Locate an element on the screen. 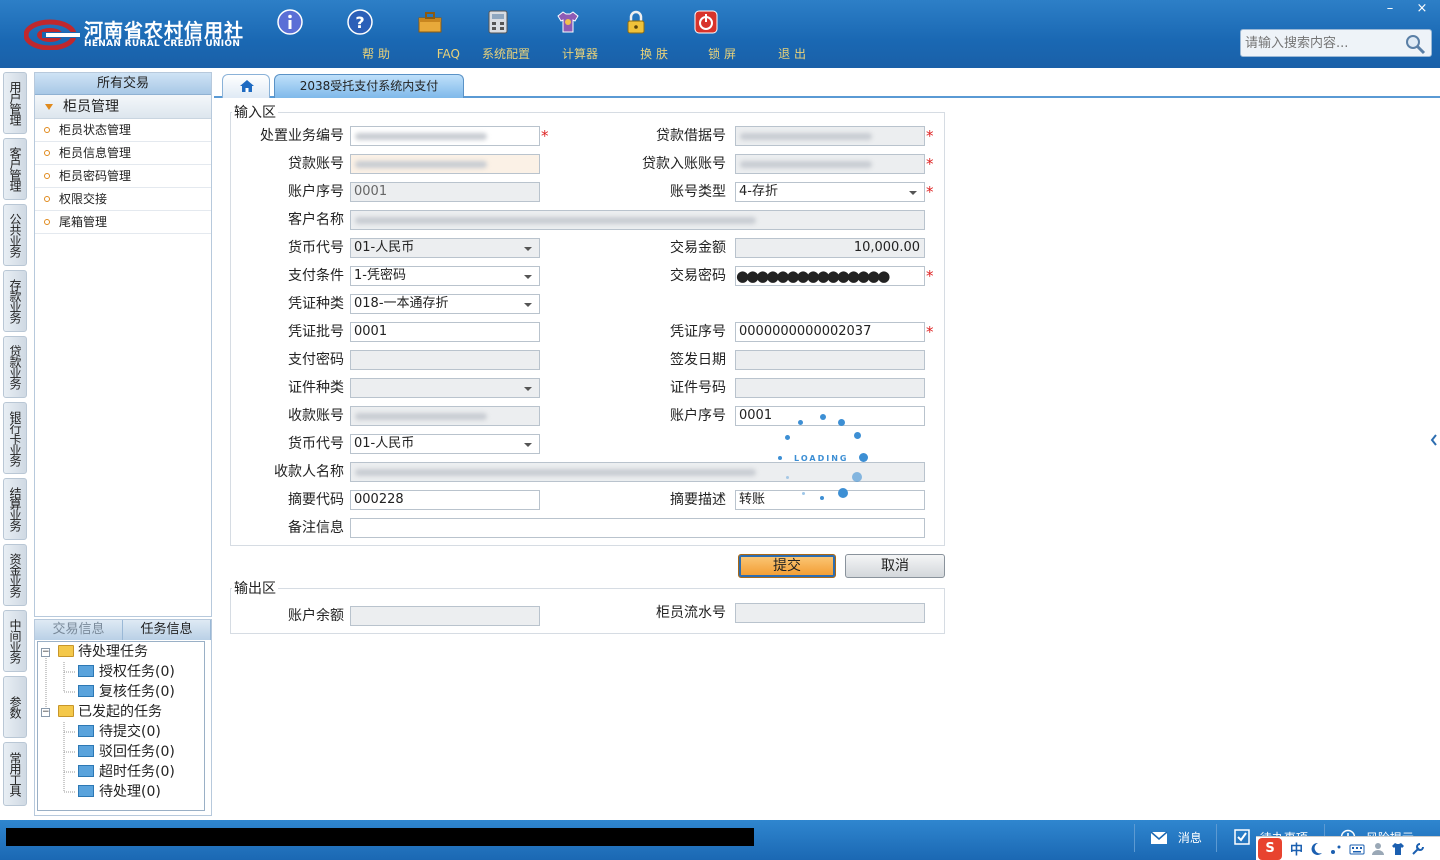 Image resolution: width=1440 pixels, height=860 pixels. nav-item-teller-status: 柜员状态管理 is located at coordinates (123, 130).